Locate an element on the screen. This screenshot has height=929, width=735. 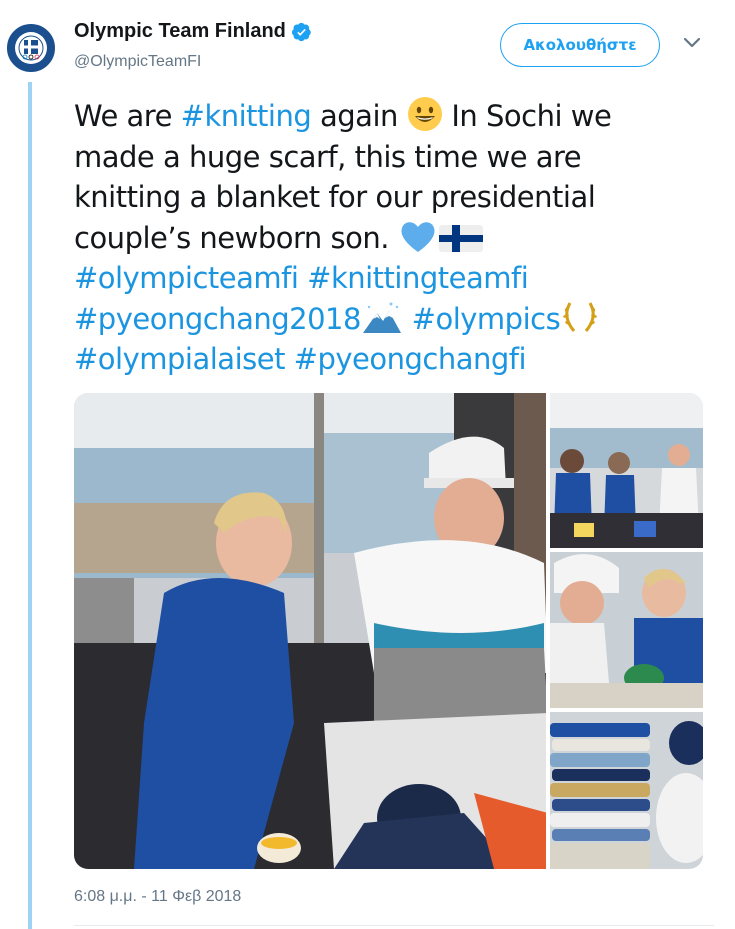
tweet-line-6: #pyeongchang2018 #olympics is located at coordinates (394, 319).